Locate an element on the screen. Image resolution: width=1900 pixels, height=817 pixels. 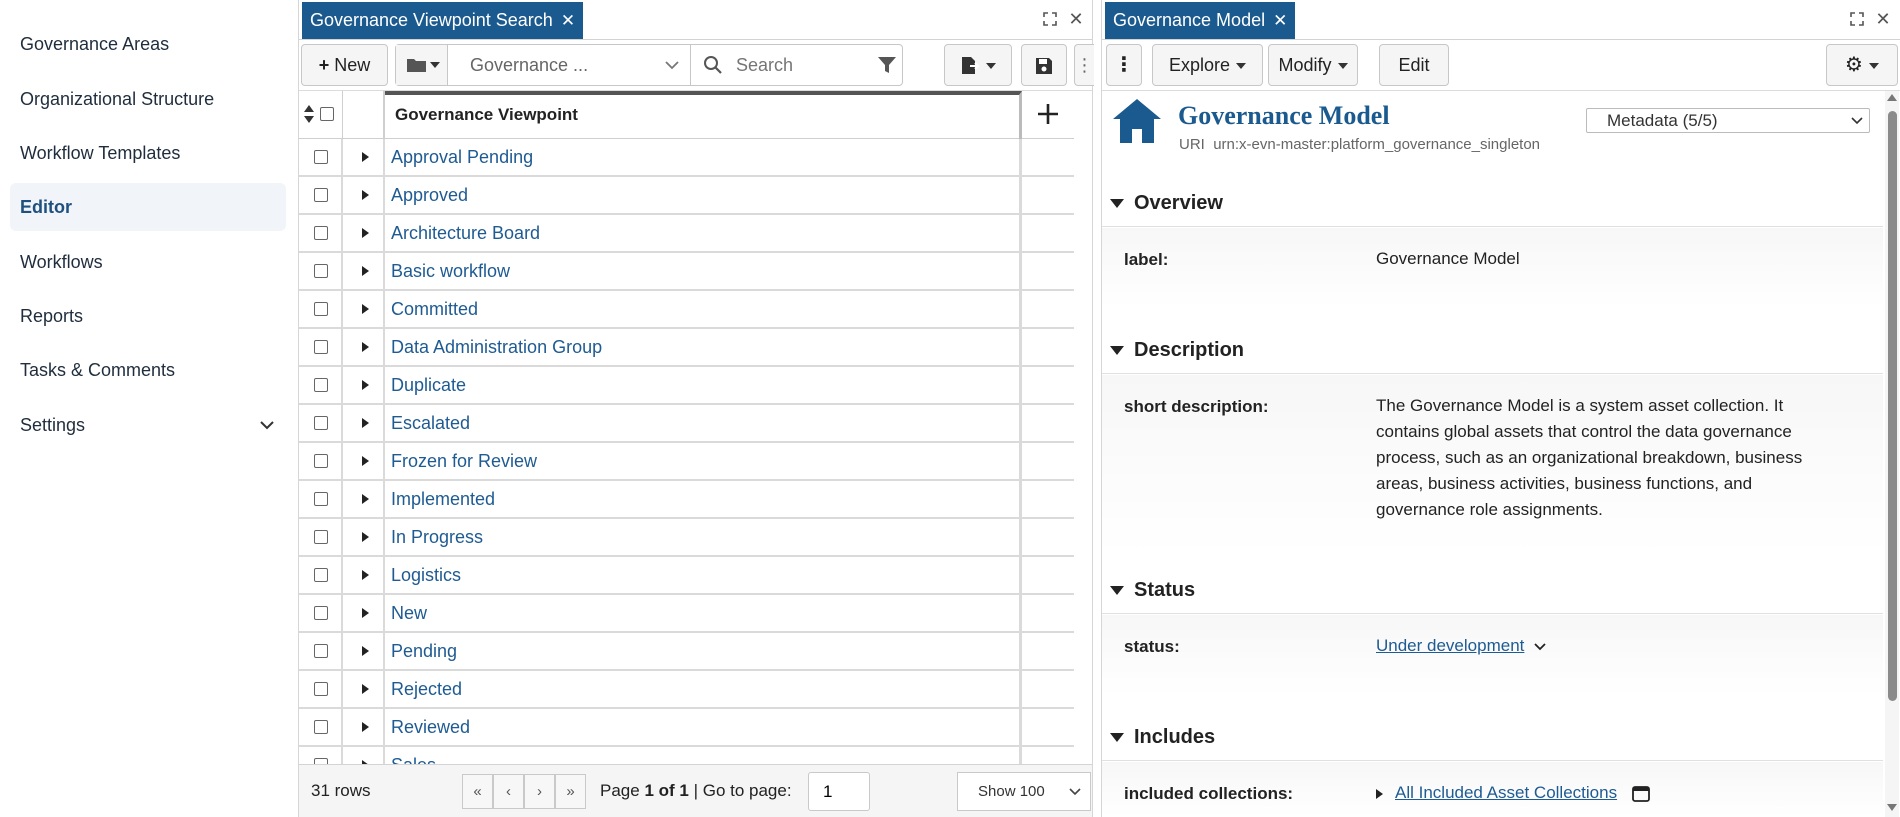
table-row: Pending is located at coordinates (686, 652).